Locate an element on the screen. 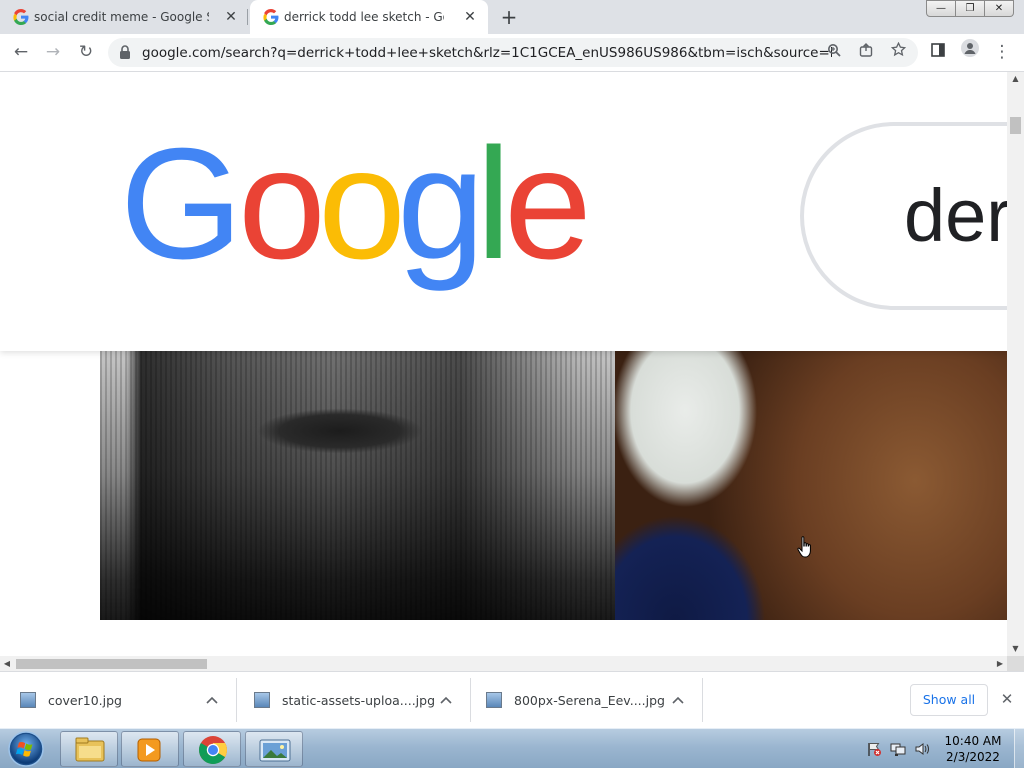 The width and height of the screenshot is (1024, 768). download-item: cover10.jpg is located at coordinates (118, 700).